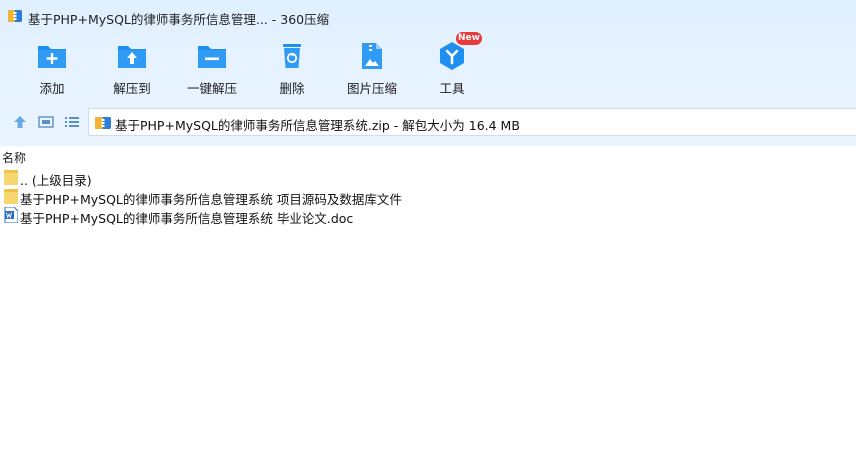 The width and height of the screenshot is (856, 458). I want to click on list-header: 名称, so click(428, 156).